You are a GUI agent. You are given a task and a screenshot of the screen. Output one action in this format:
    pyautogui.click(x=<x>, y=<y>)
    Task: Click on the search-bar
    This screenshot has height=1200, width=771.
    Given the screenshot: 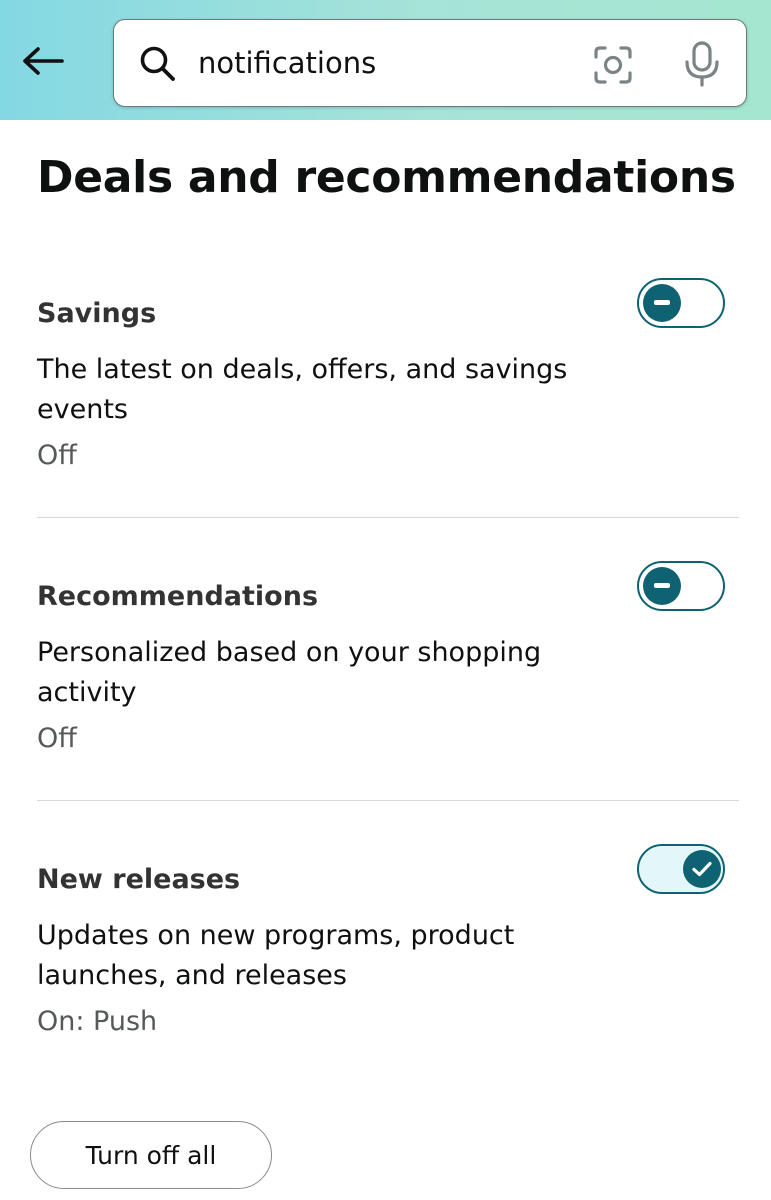 What is the action you would take?
    pyautogui.click(x=430, y=63)
    